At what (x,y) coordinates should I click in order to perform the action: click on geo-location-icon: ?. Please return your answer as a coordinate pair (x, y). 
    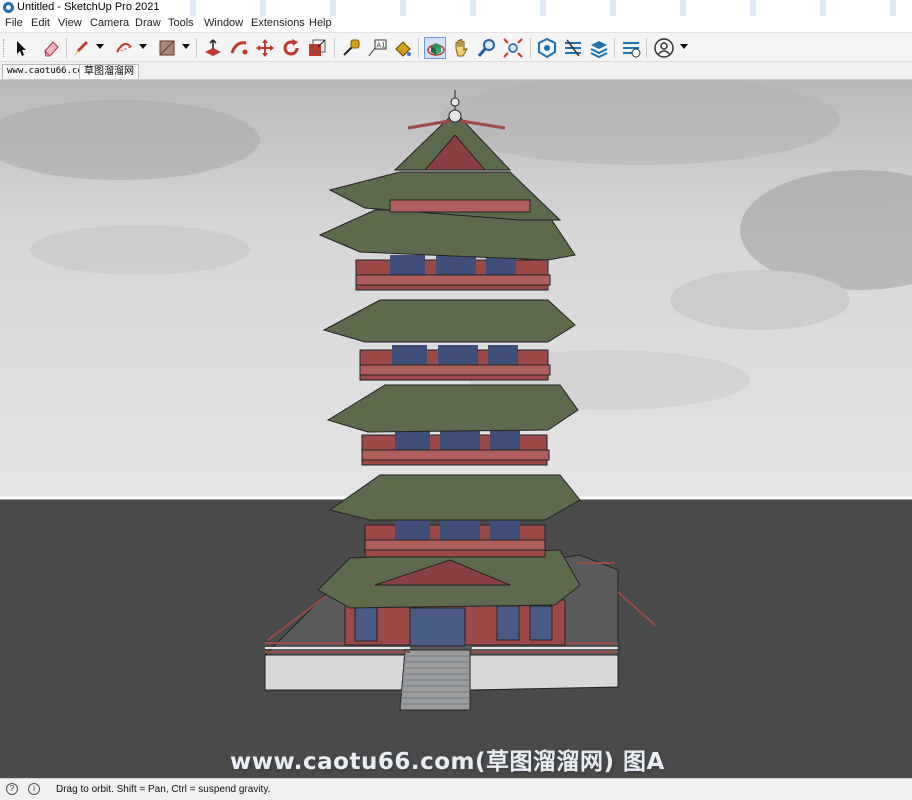
    Looking at the image, I should click on (12, 789).